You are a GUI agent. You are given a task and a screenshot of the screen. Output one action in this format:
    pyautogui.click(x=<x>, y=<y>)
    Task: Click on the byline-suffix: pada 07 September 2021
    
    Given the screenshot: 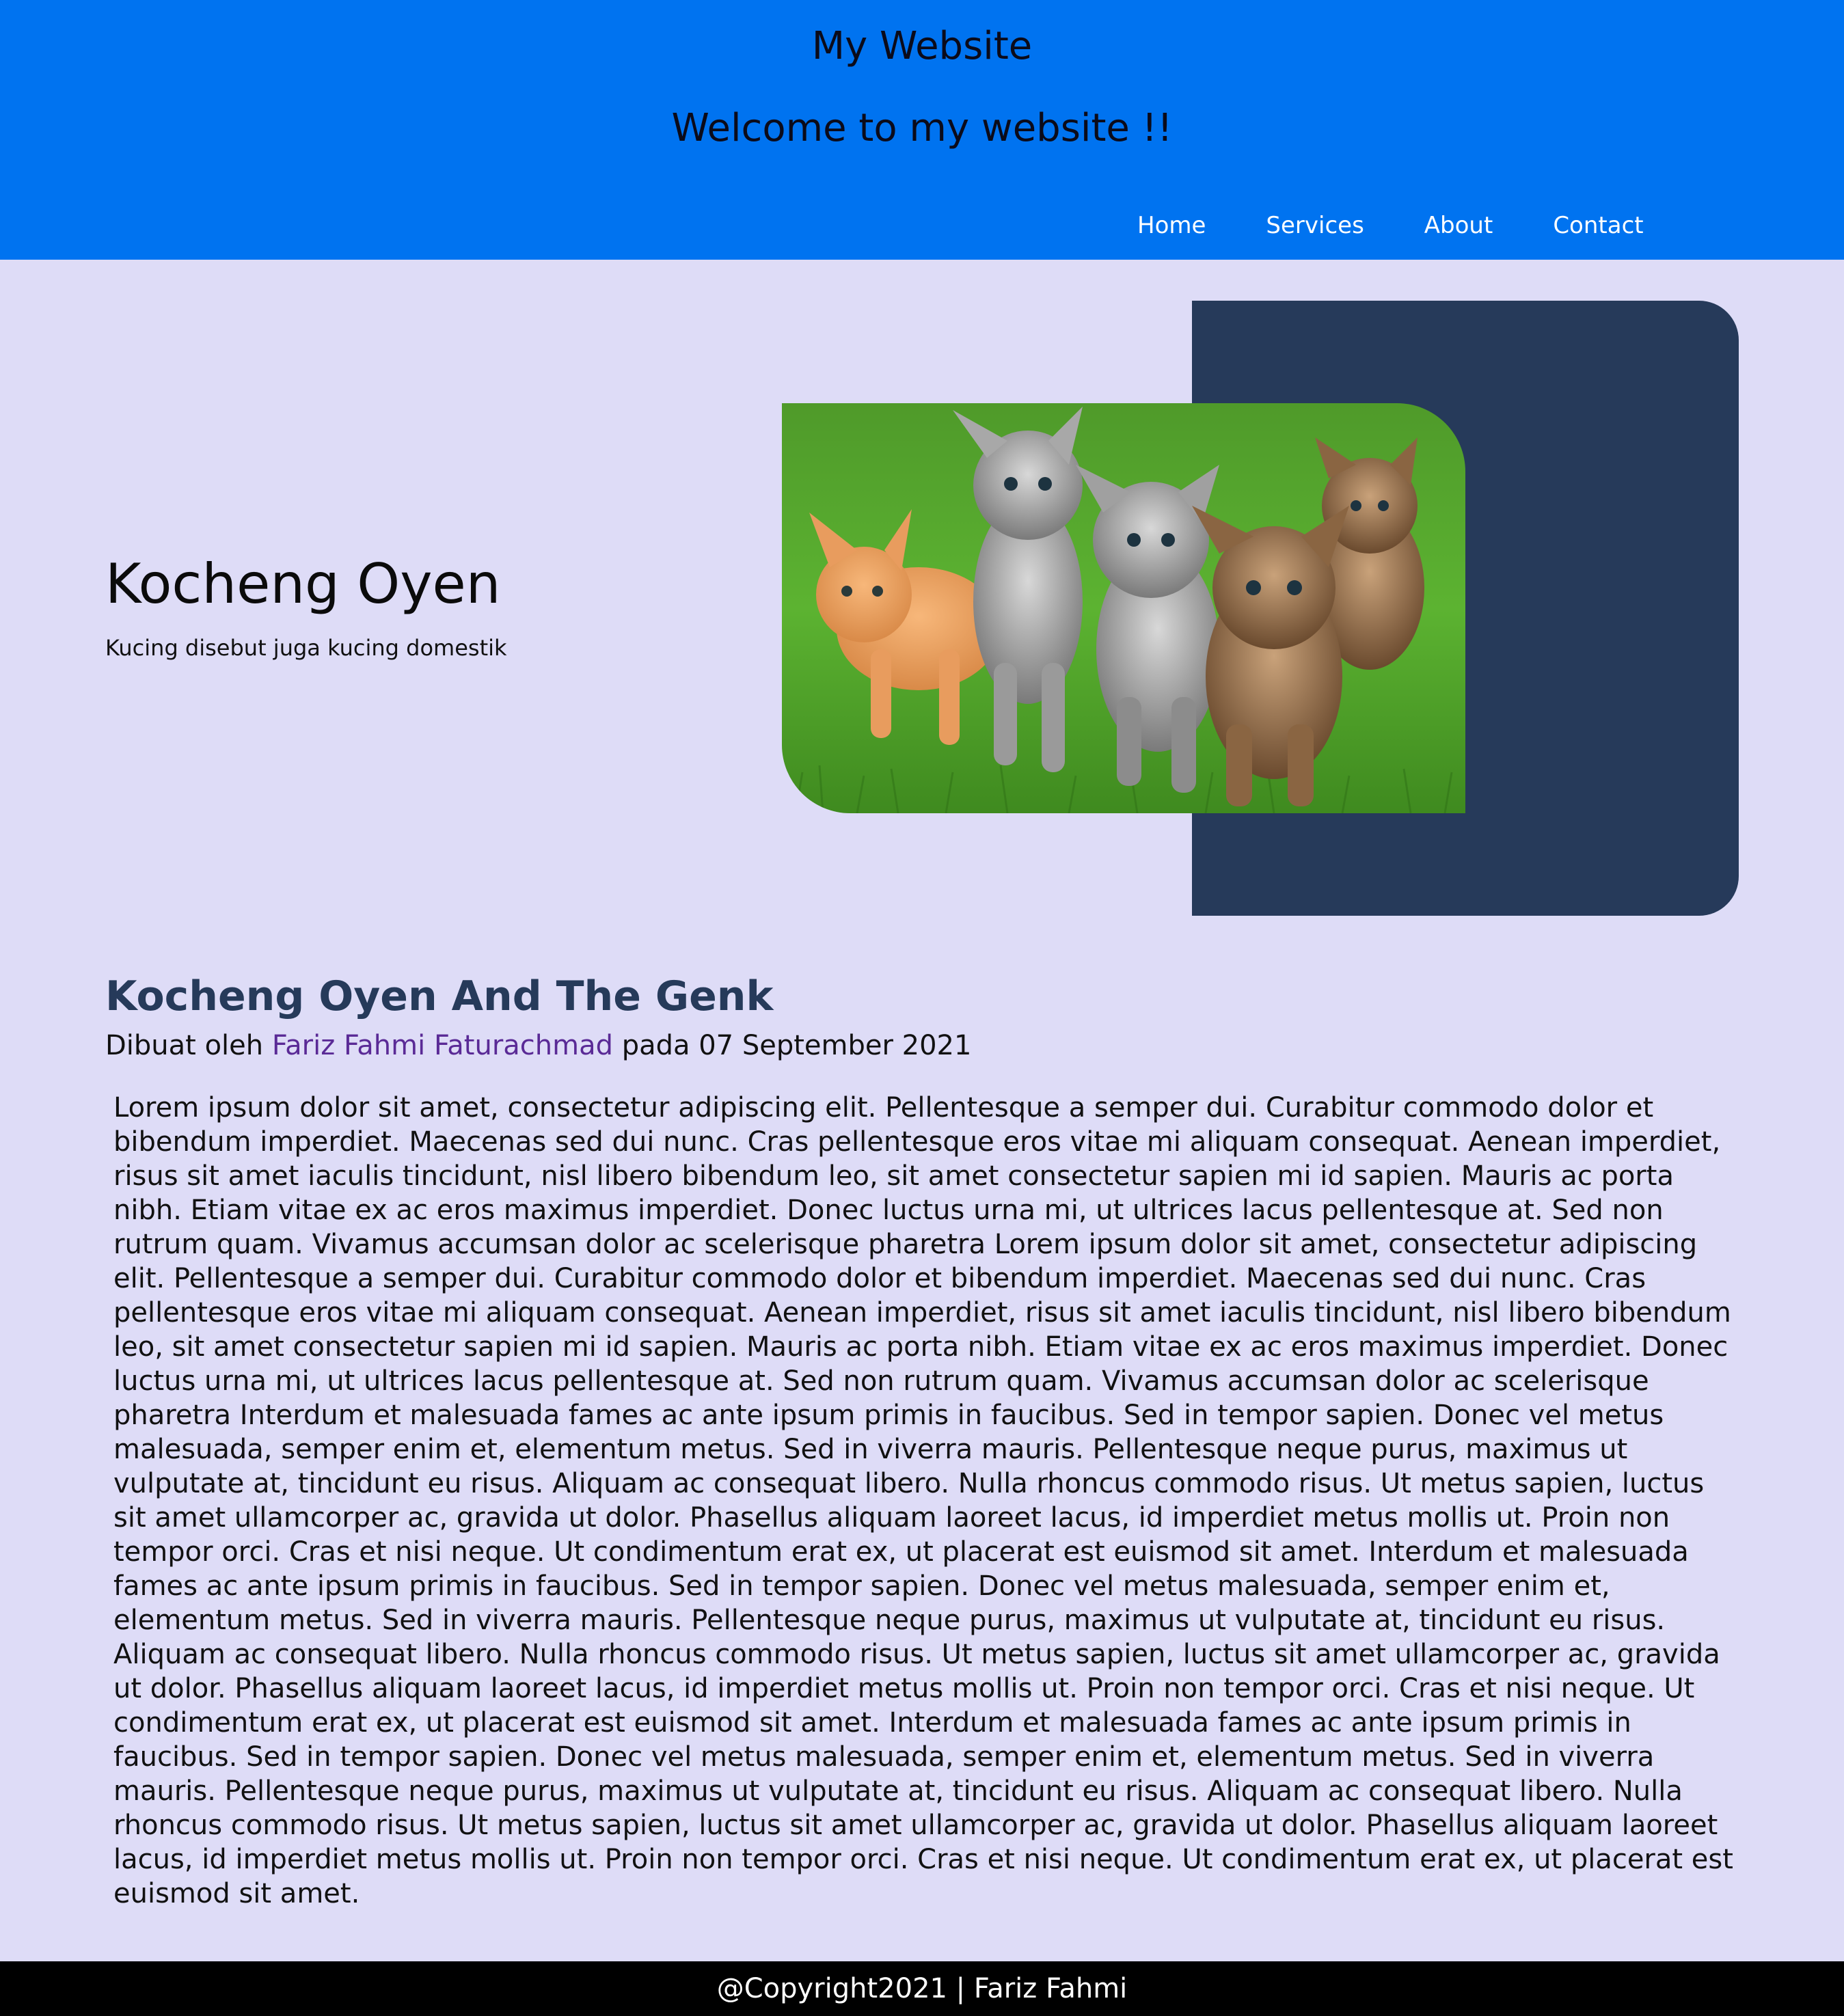 What is the action you would take?
    pyautogui.click(x=792, y=1045)
    